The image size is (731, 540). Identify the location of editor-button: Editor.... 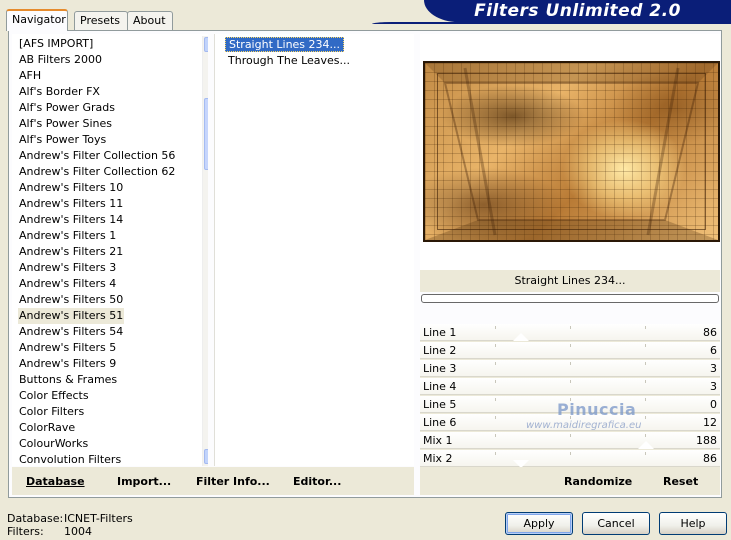
(317, 481).